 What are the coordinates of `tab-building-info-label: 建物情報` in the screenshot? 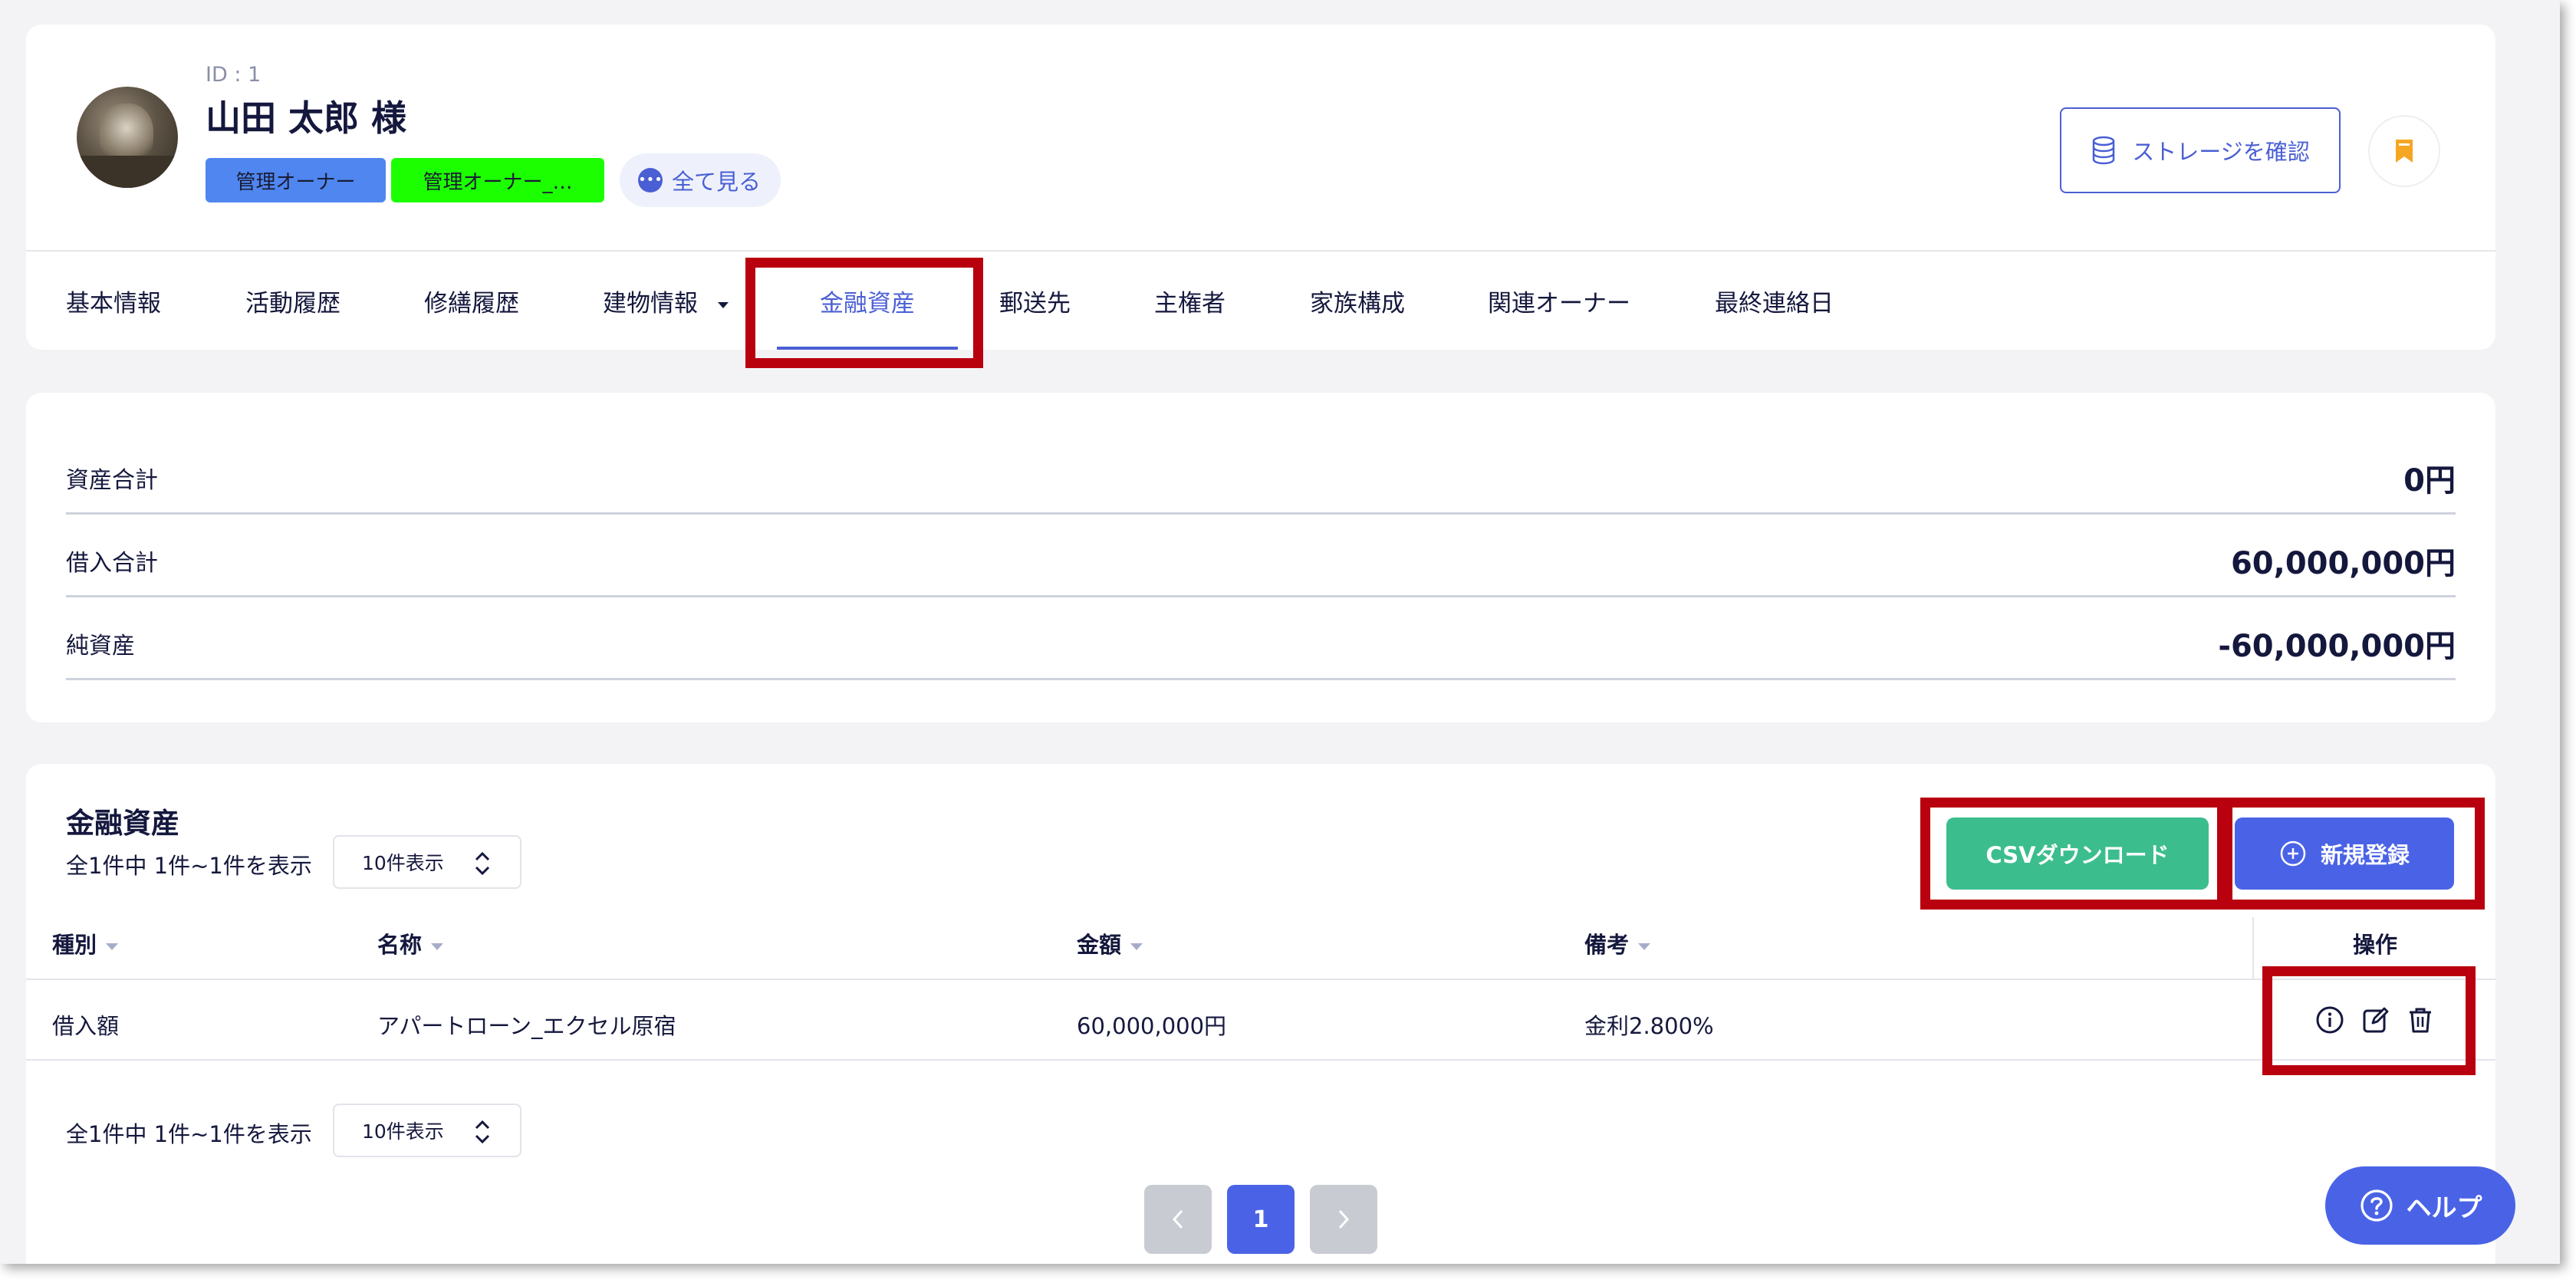 It's located at (650, 303).